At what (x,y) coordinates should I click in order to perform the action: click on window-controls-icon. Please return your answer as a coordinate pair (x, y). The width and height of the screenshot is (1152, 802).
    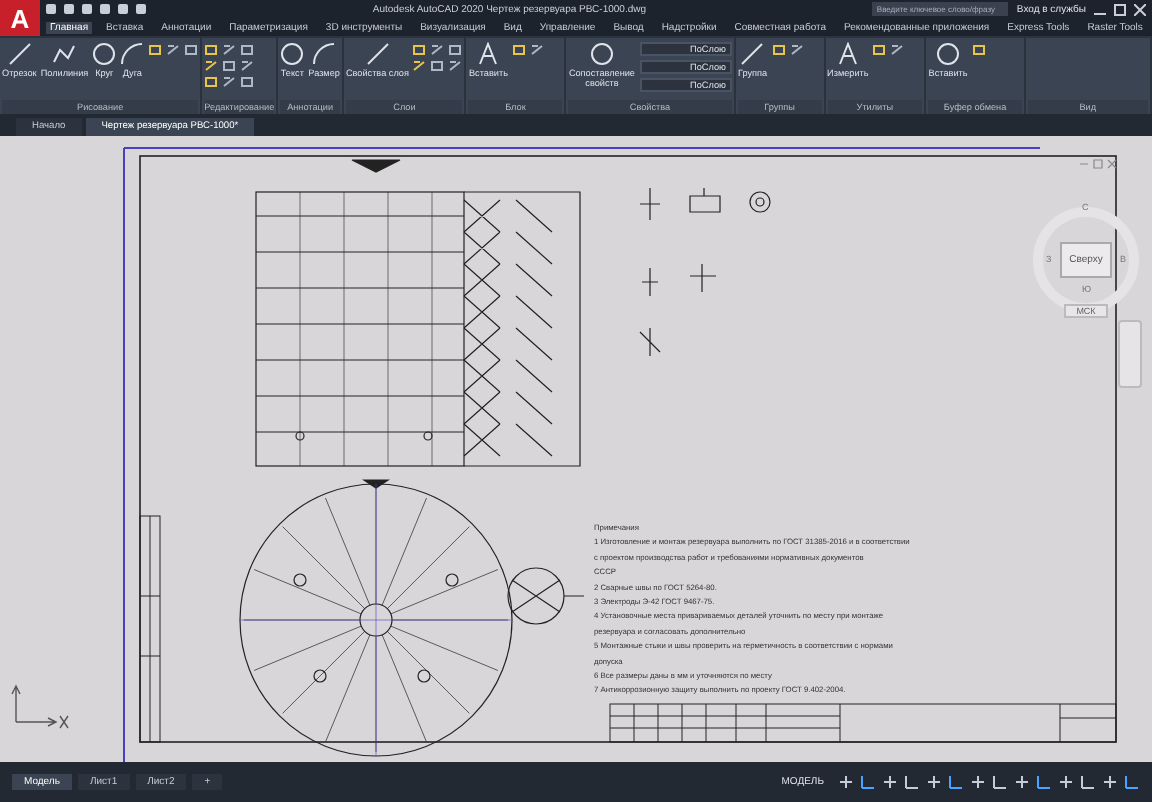
    Looking at the image, I should click on (1098, 164).